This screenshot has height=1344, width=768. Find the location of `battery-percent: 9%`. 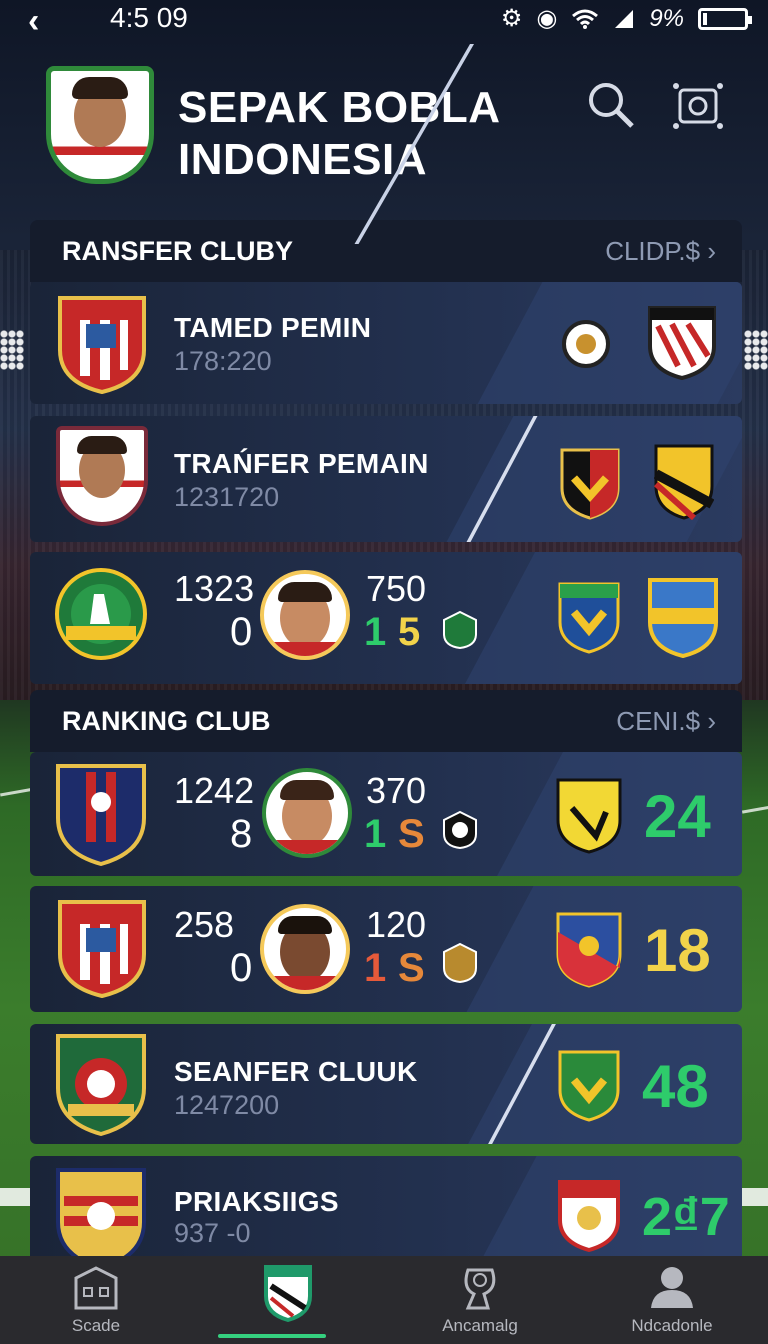

battery-percent: 9% is located at coordinates (666, 18).